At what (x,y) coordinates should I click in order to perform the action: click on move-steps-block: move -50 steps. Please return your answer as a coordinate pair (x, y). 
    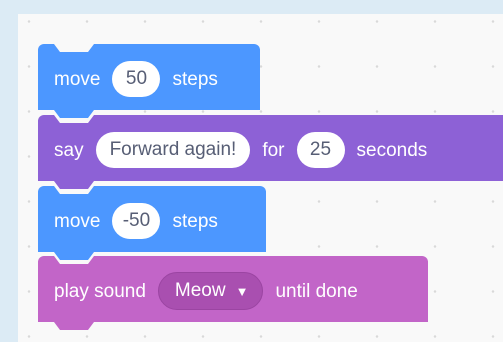
    Looking at the image, I should click on (152, 223).